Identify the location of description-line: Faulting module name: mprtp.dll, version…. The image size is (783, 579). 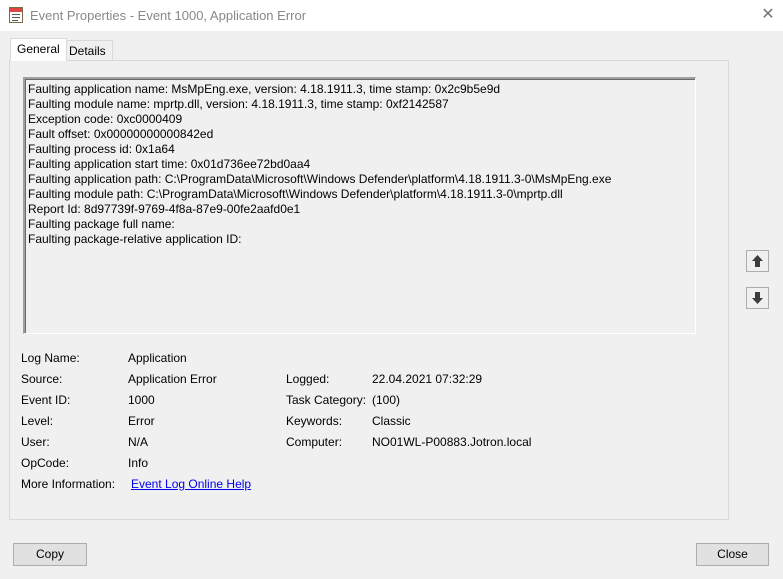
(238, 104).